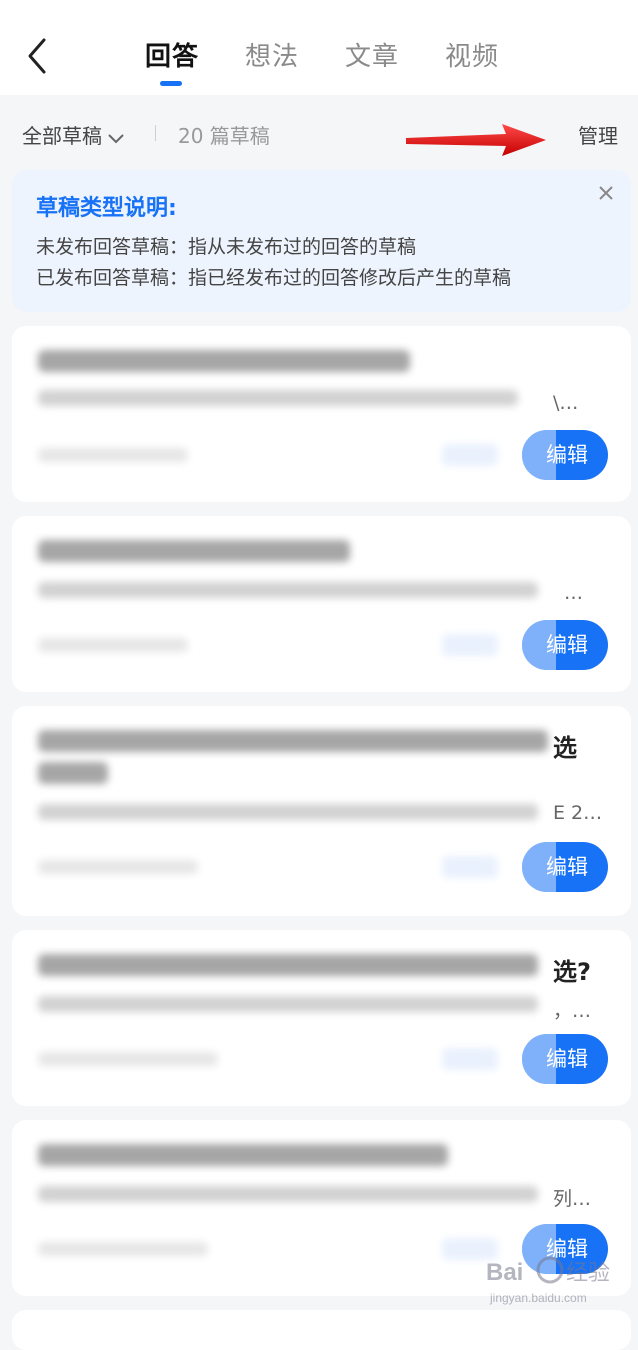  What do you see at coordinates (372, 54) in the screenshot?
I see `tab-articles: 文章` at bounding box center [372, 54].